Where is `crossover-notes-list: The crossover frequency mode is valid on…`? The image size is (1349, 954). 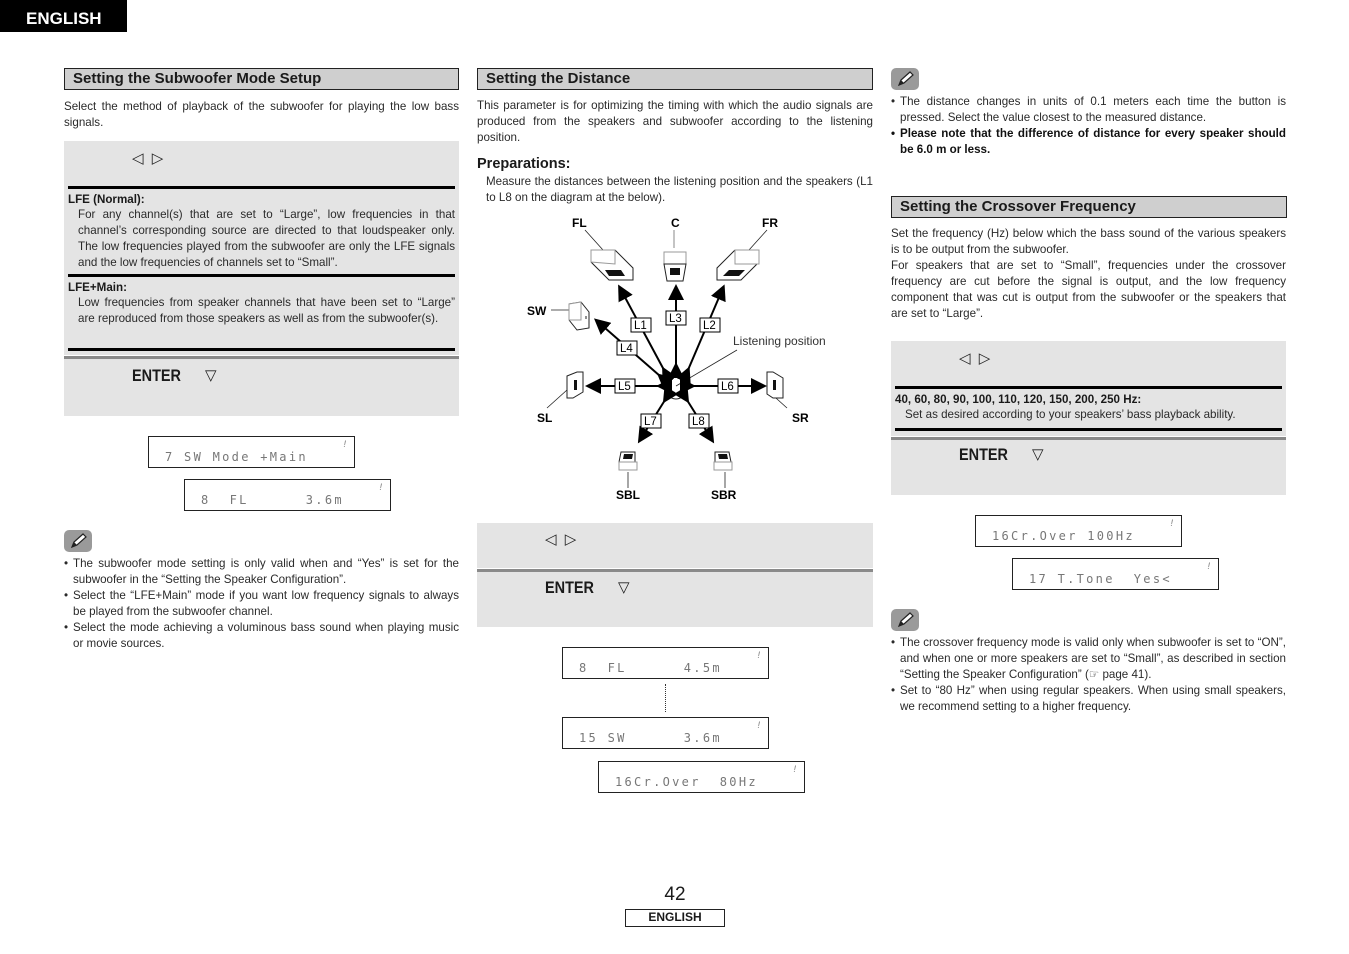
crossover-notes-list: The crossover frequency mode is valid on… is located at coordinates (1088, 675).